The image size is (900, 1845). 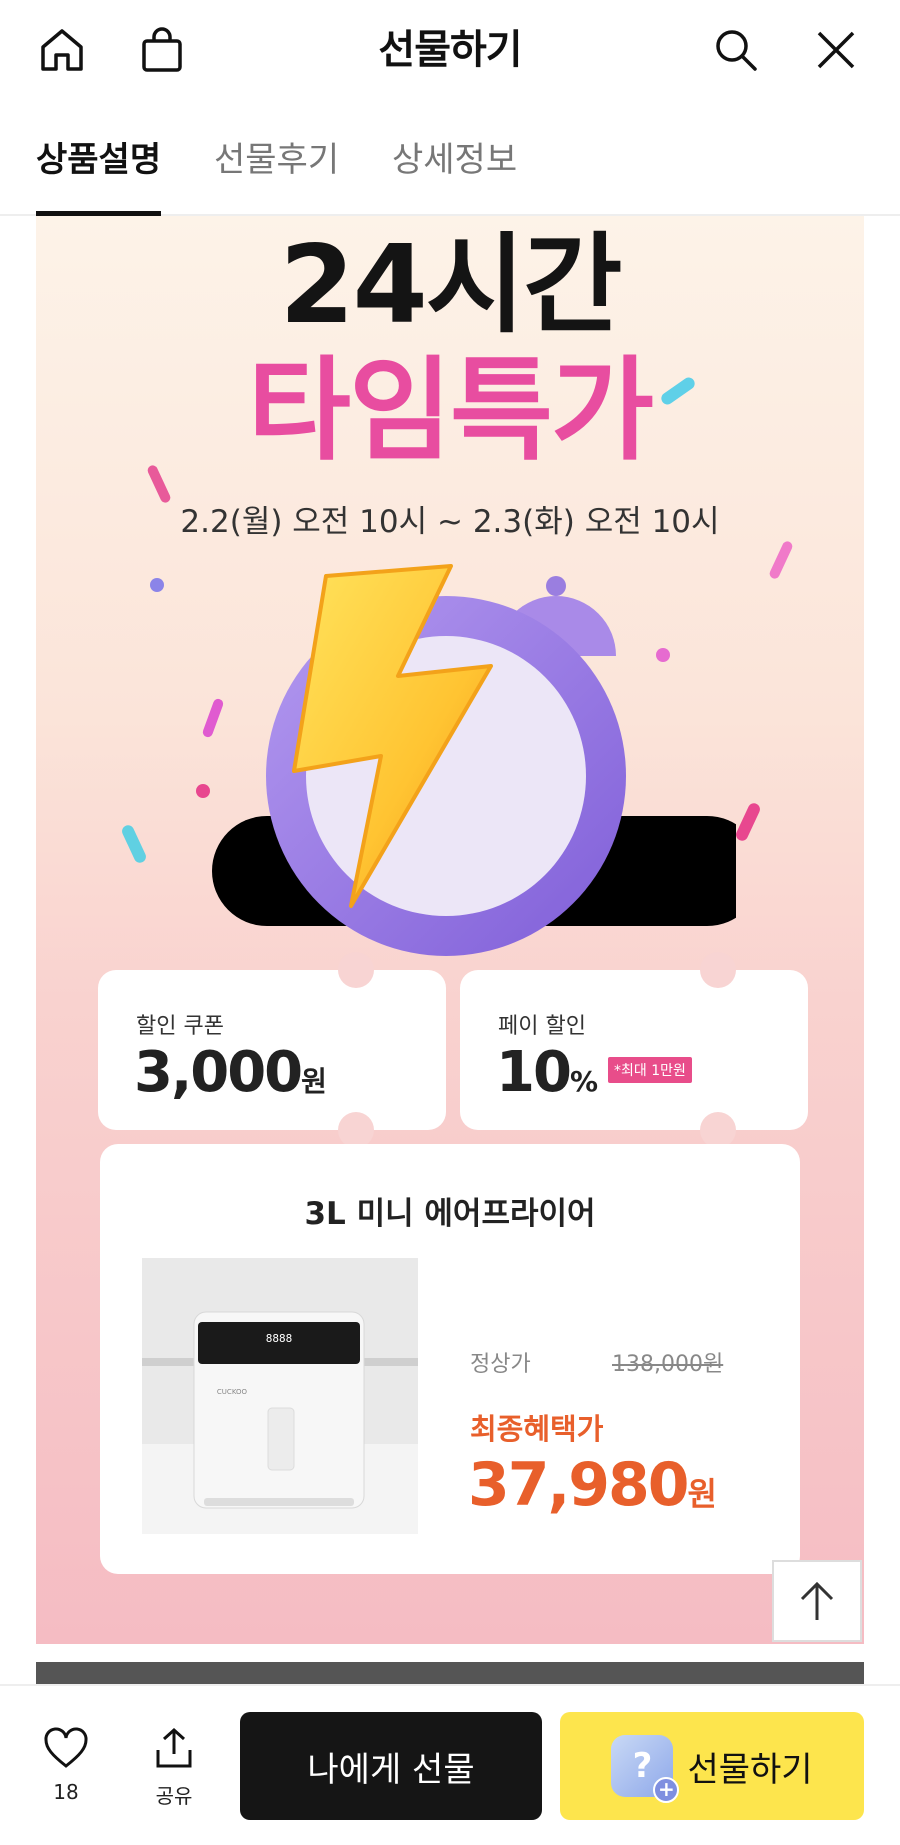 I want to click on like-button: 18, so click(x=66, y=1765).